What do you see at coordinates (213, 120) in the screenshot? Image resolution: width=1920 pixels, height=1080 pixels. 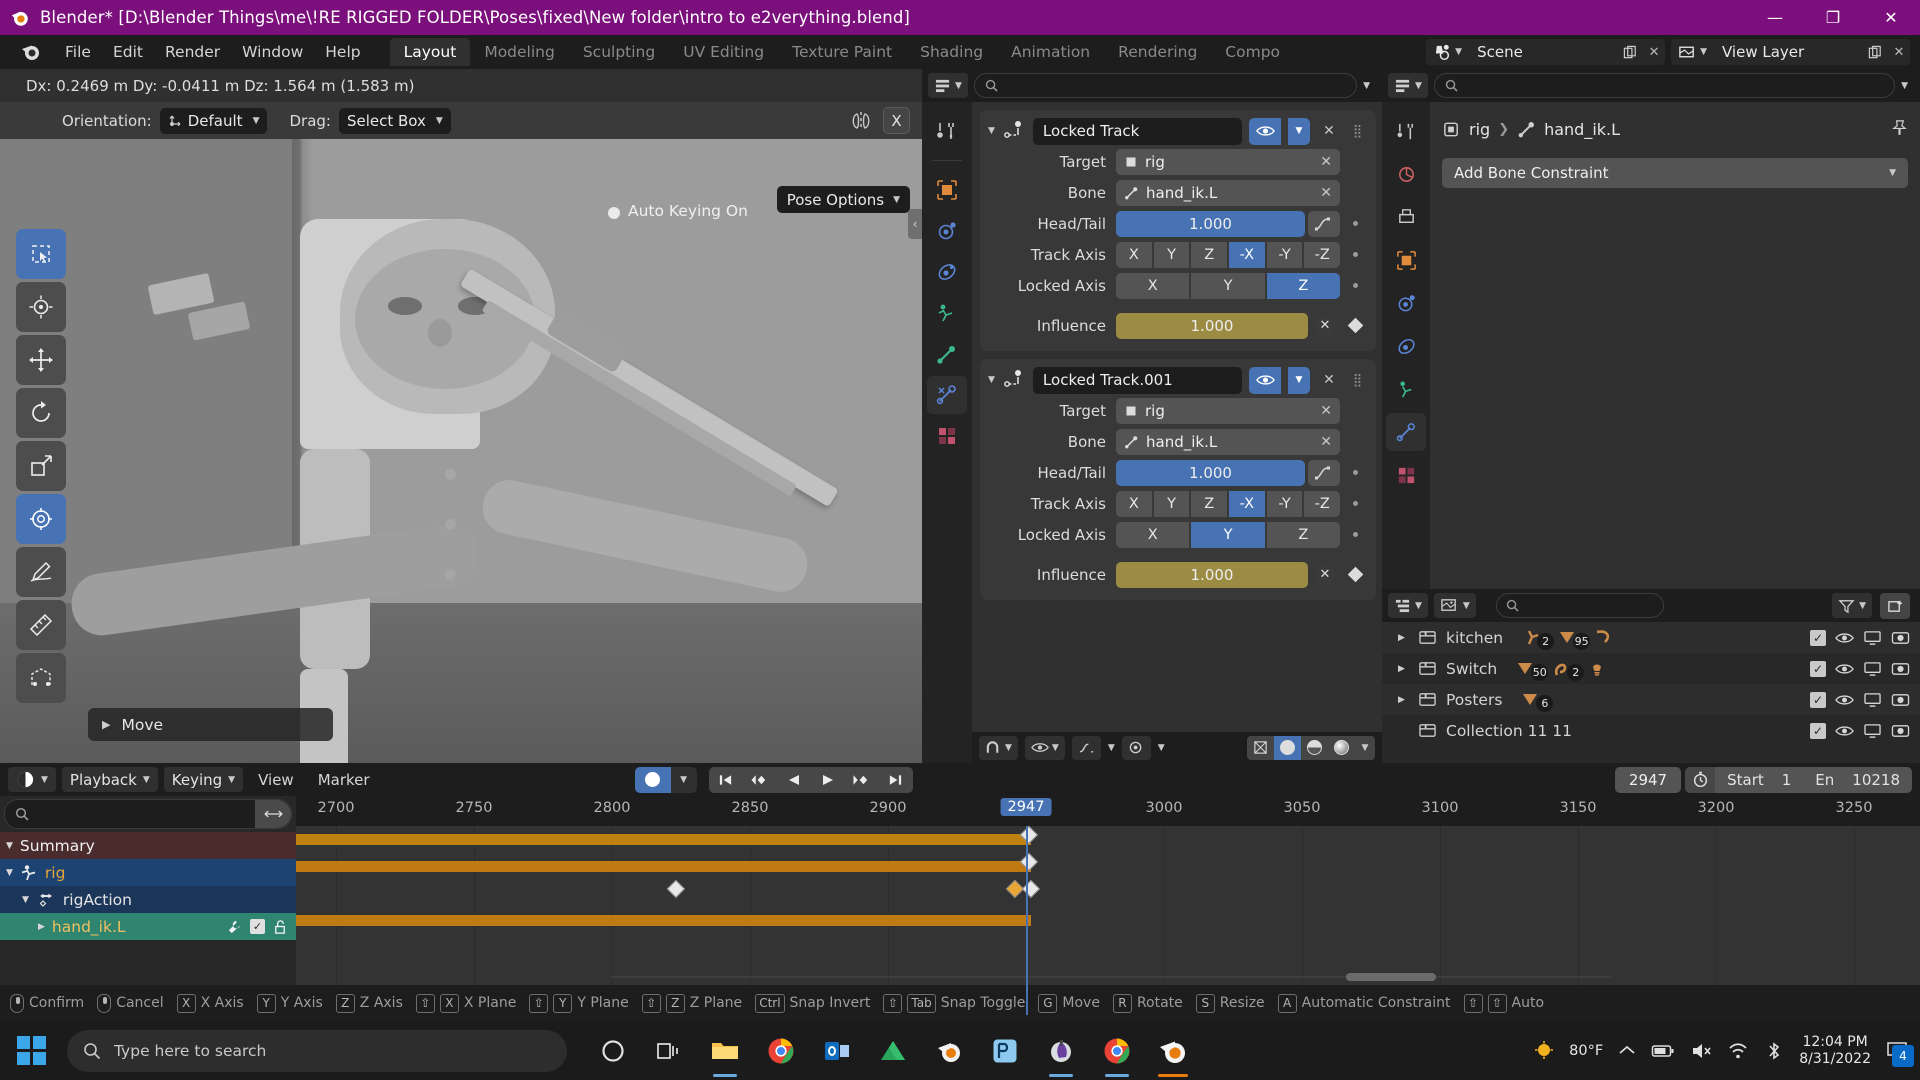 I see `orientation-dropdown: Default ▼` at bounding box center [213, 120].